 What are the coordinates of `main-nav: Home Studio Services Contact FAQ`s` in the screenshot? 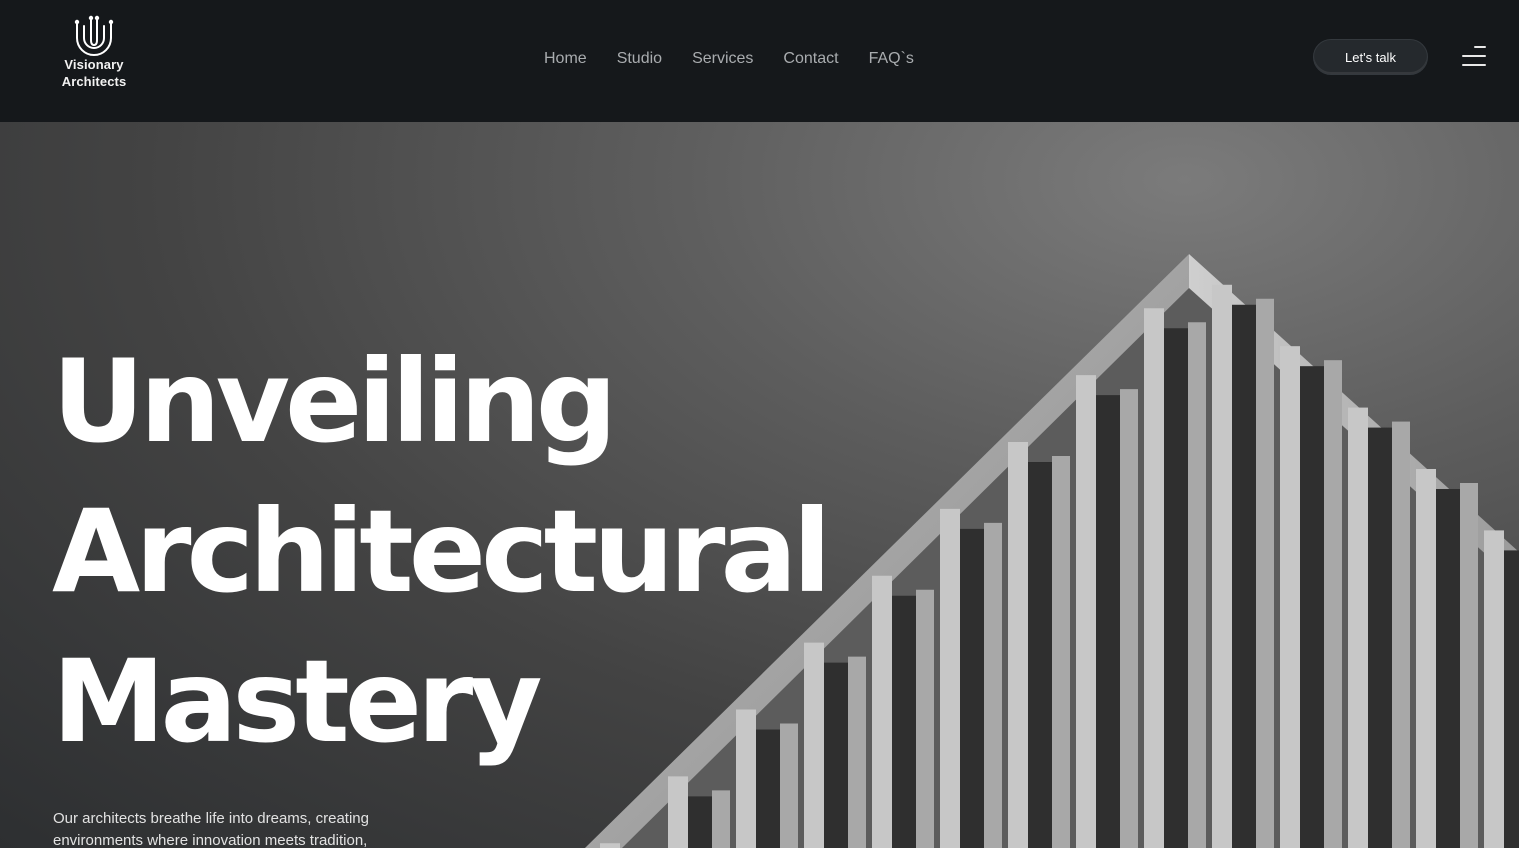 It's located at (729, 59).